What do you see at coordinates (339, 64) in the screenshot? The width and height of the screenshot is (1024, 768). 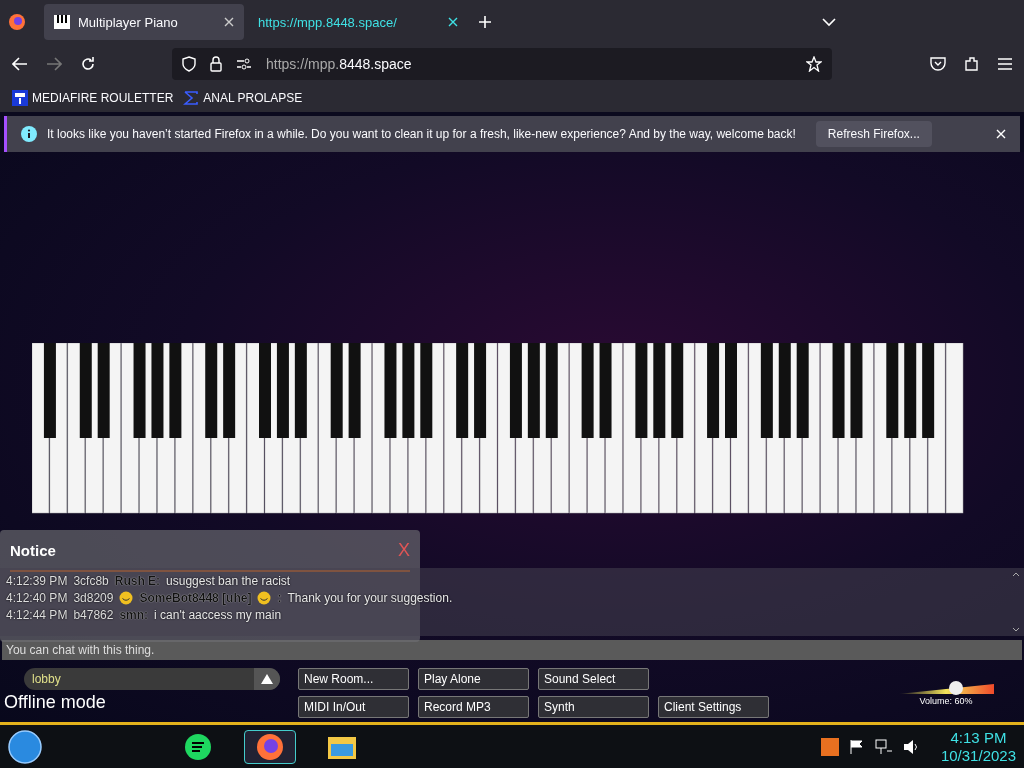 I see `url-text: https://mpp.8448.space` at bounding box center [339, 64].